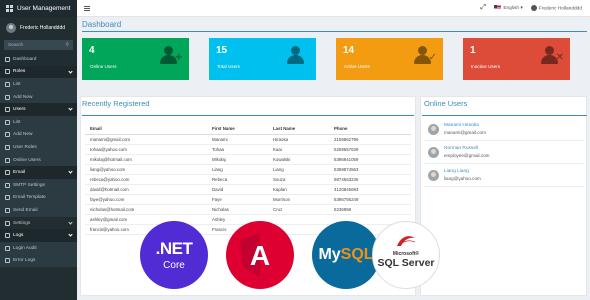  Describe the element at coordinates (516, 59) in the screenshot. I see `stat-box-inactive-users: 1 Inactive Users ✕` at that location.